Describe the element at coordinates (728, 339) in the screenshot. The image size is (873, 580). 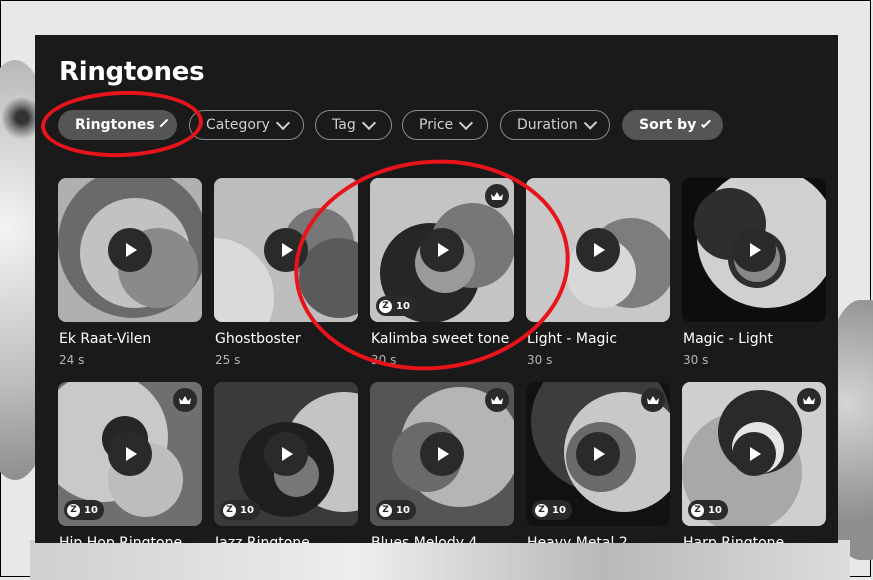
I see `ringtone-name: Magic - Light` at that location.